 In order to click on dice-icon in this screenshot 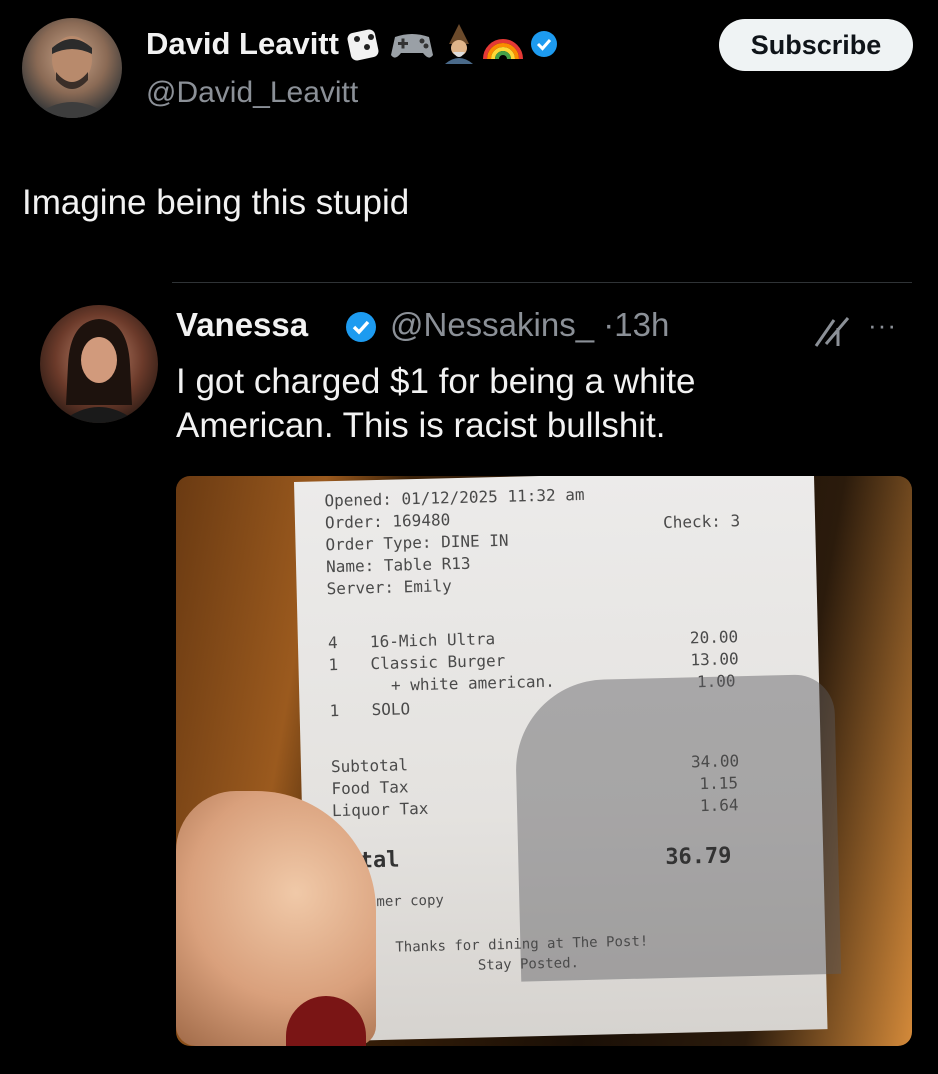, I will do `click(363, 45)`.